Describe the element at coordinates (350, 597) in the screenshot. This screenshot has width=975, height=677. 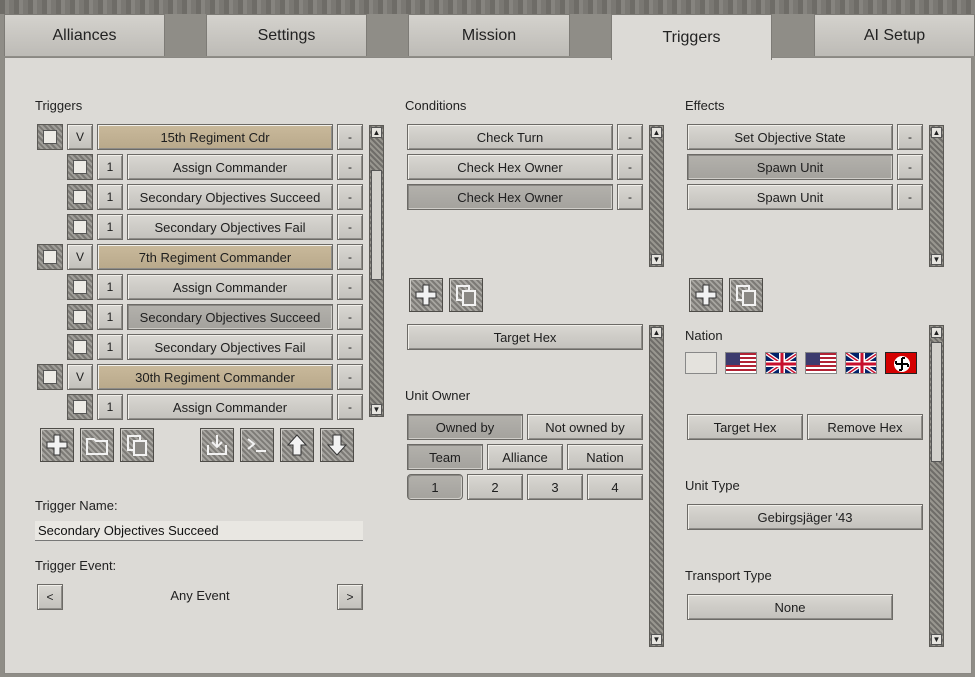
I see `event-next-button: >` at that location.